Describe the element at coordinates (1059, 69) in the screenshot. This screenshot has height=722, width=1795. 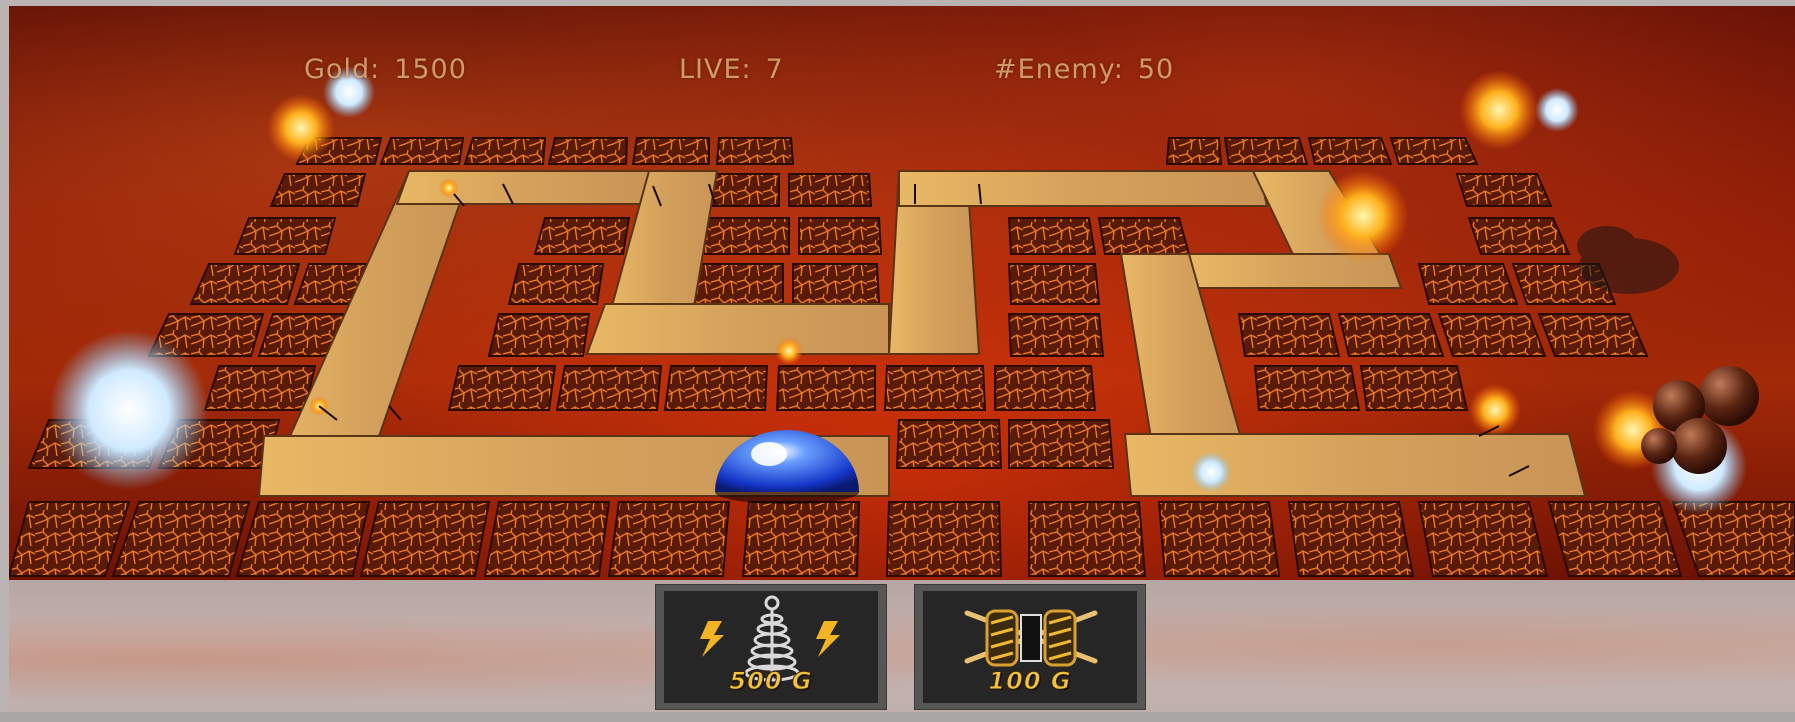
I see `enemy-label: #Enemy:` at that location.